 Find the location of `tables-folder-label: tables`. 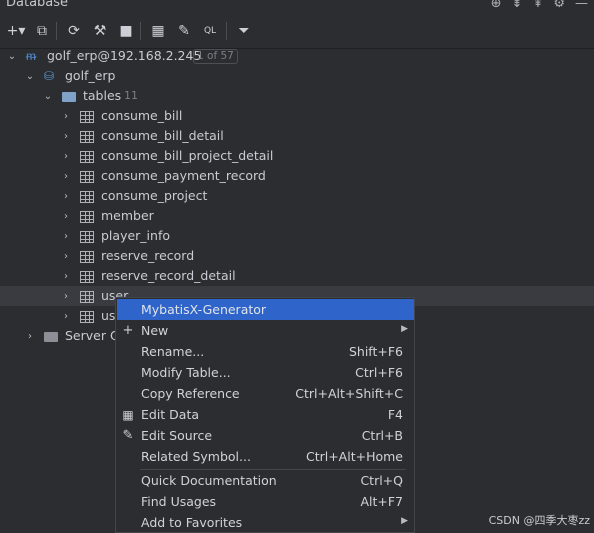

tables-folder-label: tables is located at coordinates (102, 95).